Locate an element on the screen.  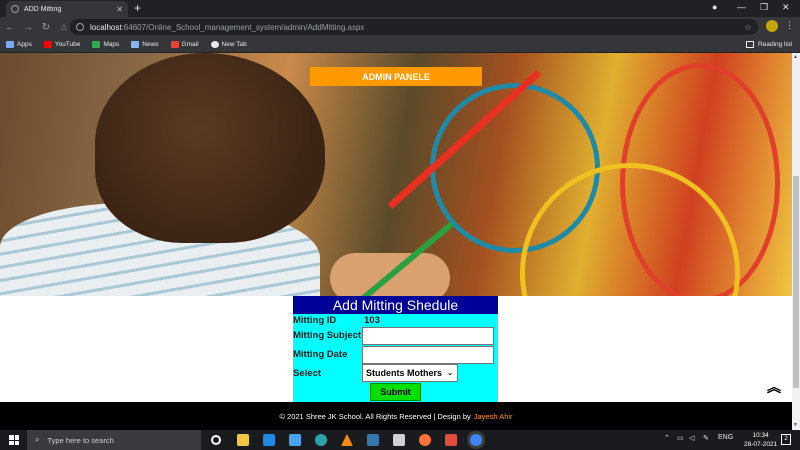
bookmark-new-tab: New Tab is located at coordinates (228, 44).